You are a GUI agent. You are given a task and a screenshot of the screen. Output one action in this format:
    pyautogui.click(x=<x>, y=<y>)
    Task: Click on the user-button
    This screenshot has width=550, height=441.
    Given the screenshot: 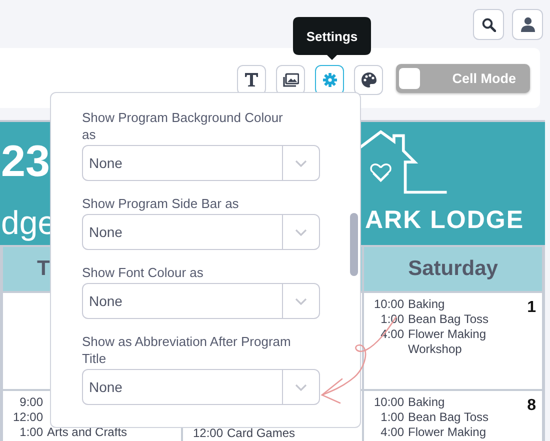 What is the action you would take?
    pyautogui.click(x=527, y=24)
    